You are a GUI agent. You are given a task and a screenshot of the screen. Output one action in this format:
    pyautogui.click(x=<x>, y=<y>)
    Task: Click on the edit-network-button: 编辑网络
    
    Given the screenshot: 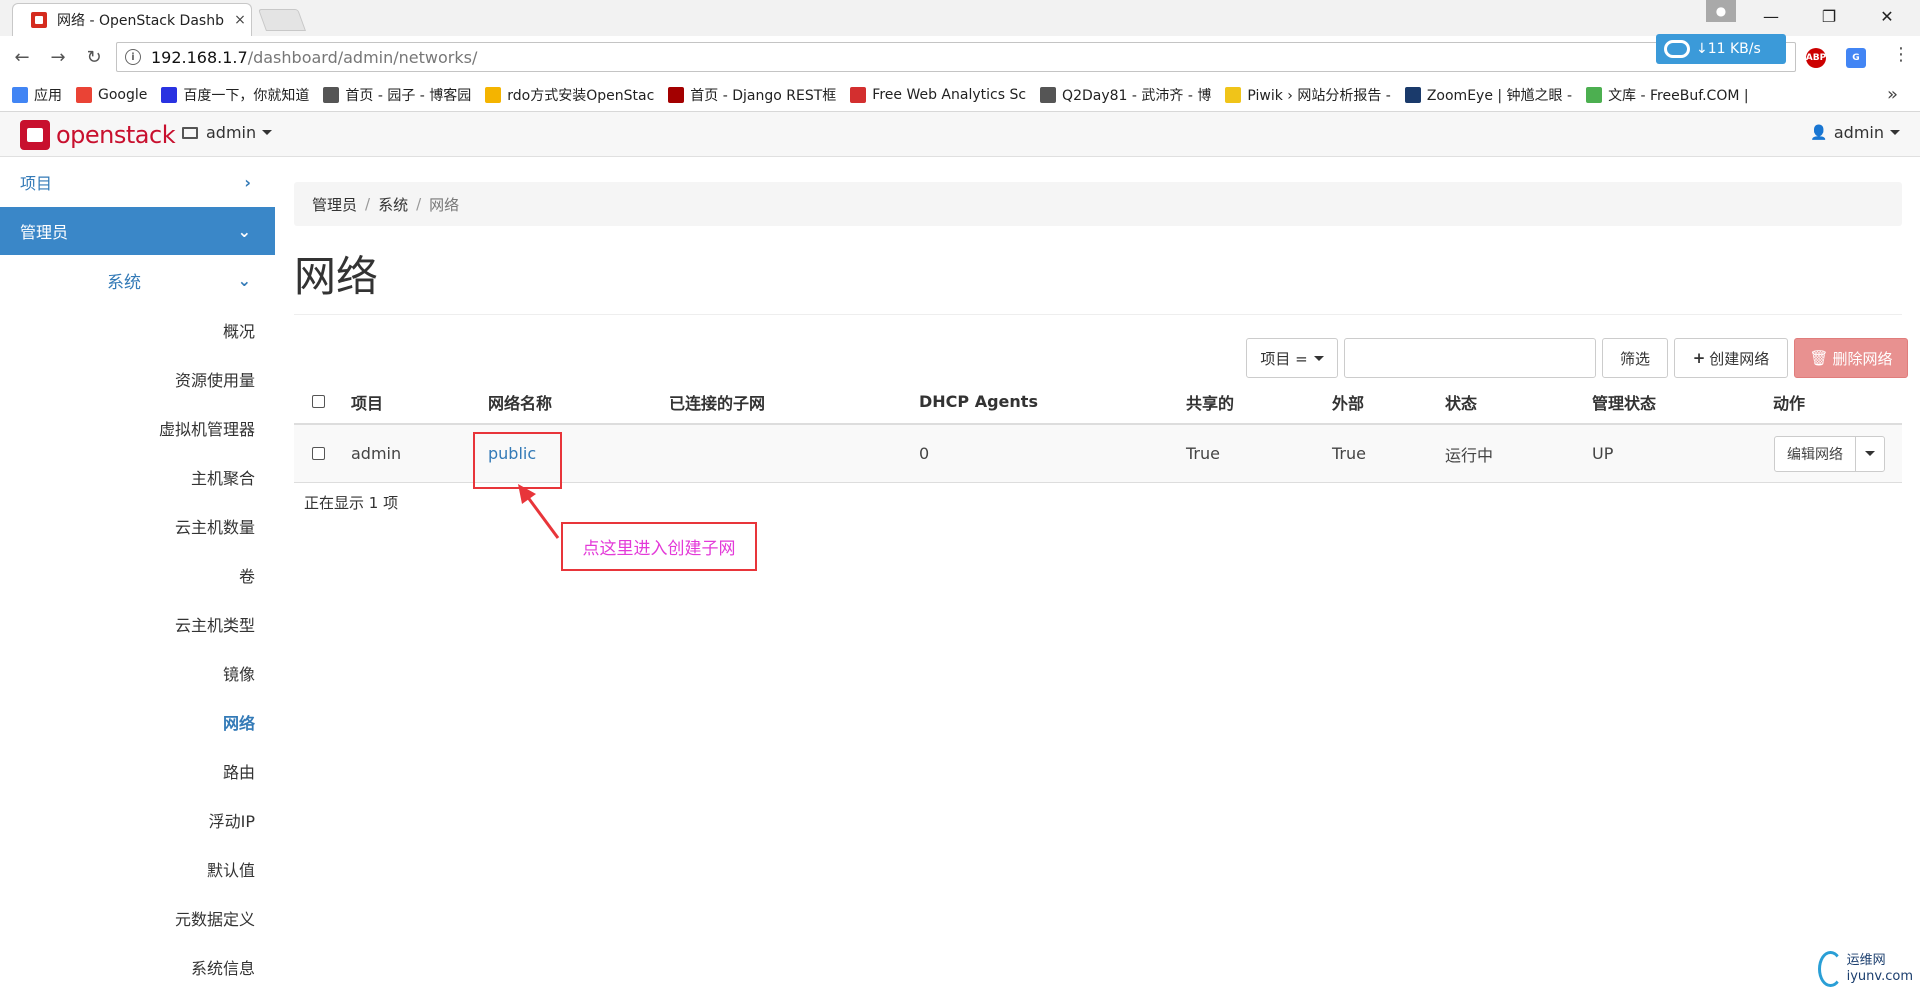 What is the action you would take?
    pyautogui.click(x=1815, y=453)
    